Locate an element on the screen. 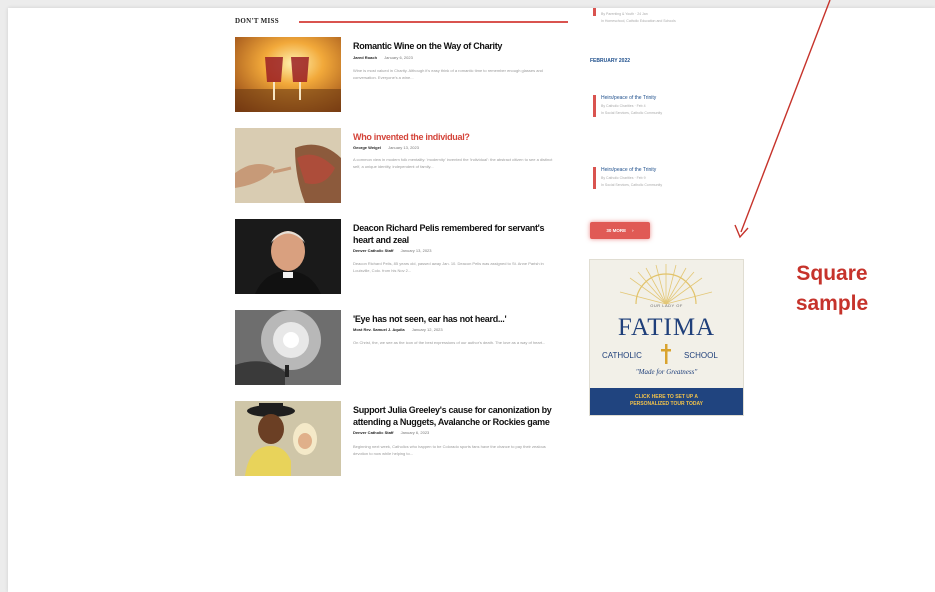 The image size is (935, 592). annotation-line-1: Square is located at coordinates (832, 273).